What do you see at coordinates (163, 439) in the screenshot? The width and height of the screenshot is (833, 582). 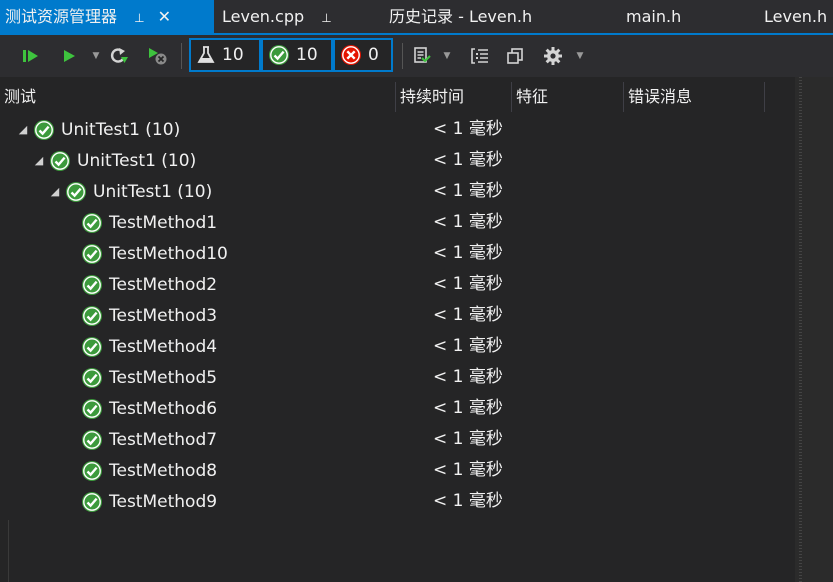 I see `test-name: TestMethod7` at bounding box center [163, 439].